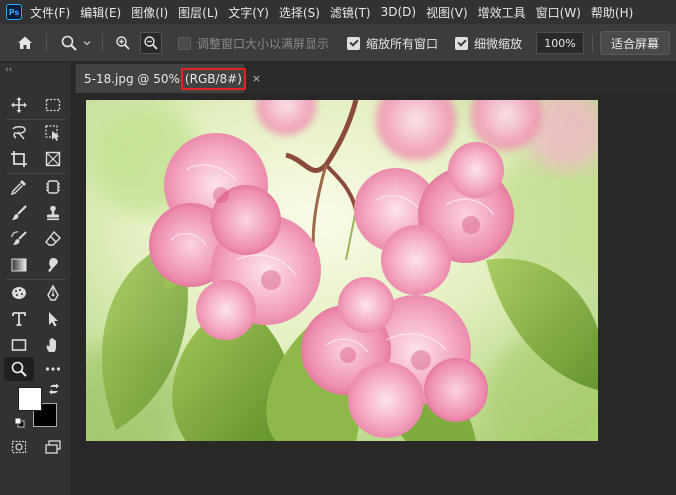 This screenshot has height=495, width=676. I want to click on sponge-tool, so click(19, 293).